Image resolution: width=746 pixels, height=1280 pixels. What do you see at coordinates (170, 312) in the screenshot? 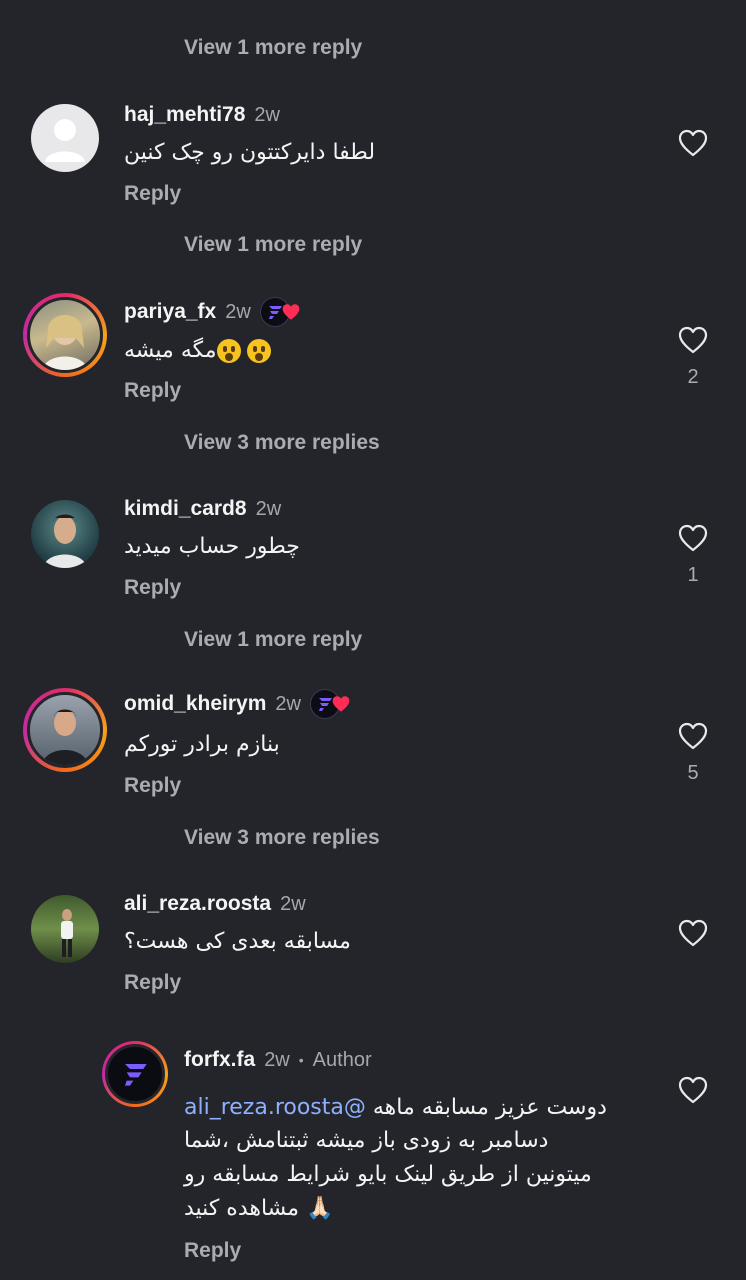
I see `username: pariya_fx` at bounding box center [170, 312].